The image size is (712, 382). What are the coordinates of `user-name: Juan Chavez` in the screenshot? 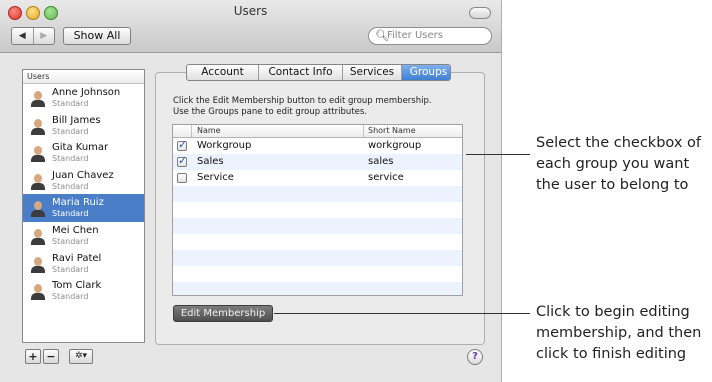 It's located at (83, 175).